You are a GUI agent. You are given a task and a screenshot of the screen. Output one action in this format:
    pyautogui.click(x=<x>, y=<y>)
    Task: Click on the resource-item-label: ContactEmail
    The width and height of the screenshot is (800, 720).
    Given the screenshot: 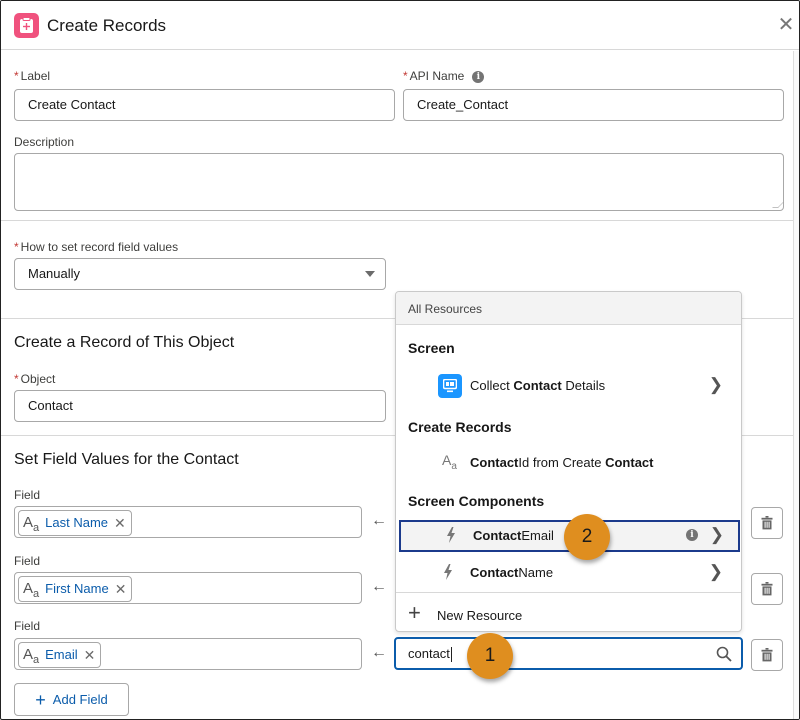 What is the action you would take?
    pyautogui.click(x=513, y=535)
    